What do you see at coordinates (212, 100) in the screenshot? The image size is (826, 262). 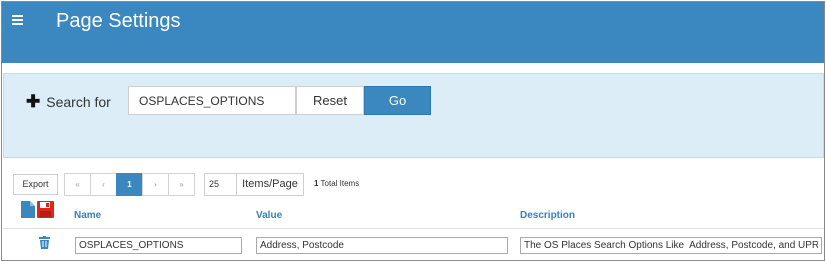 I see `search-input` at bounding box center [212, 100].